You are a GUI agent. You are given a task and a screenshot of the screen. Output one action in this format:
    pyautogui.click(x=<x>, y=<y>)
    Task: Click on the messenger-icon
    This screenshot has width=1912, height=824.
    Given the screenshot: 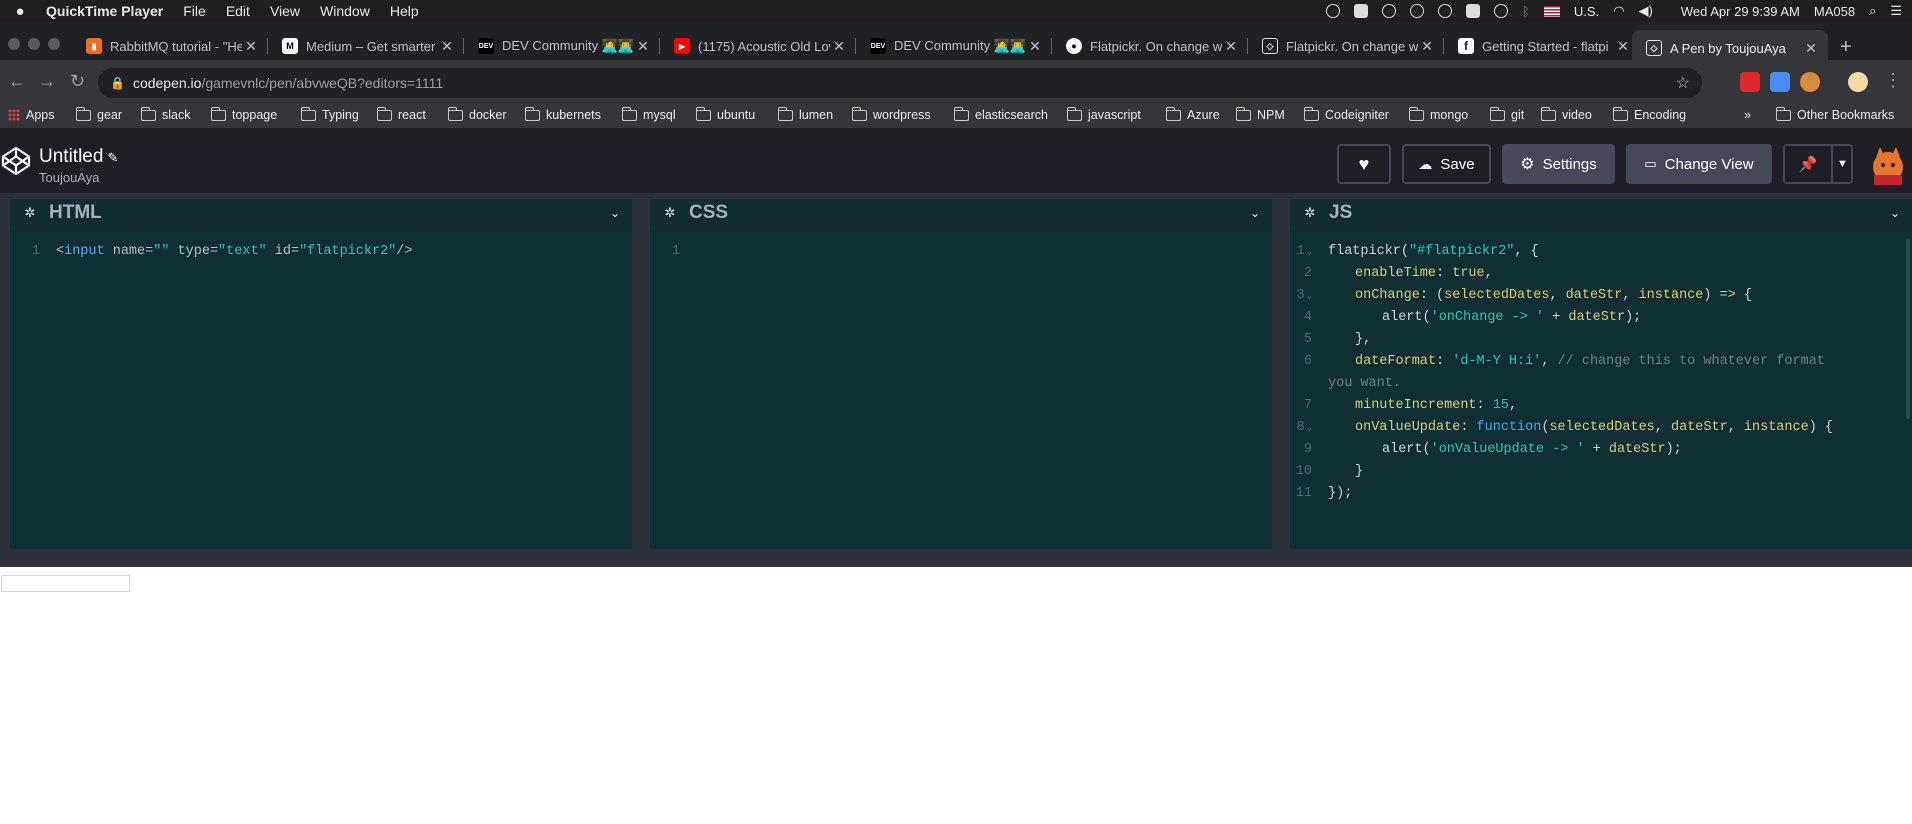 What is the action you would take?
    pyautogui.click(x=1417, y=11)
    